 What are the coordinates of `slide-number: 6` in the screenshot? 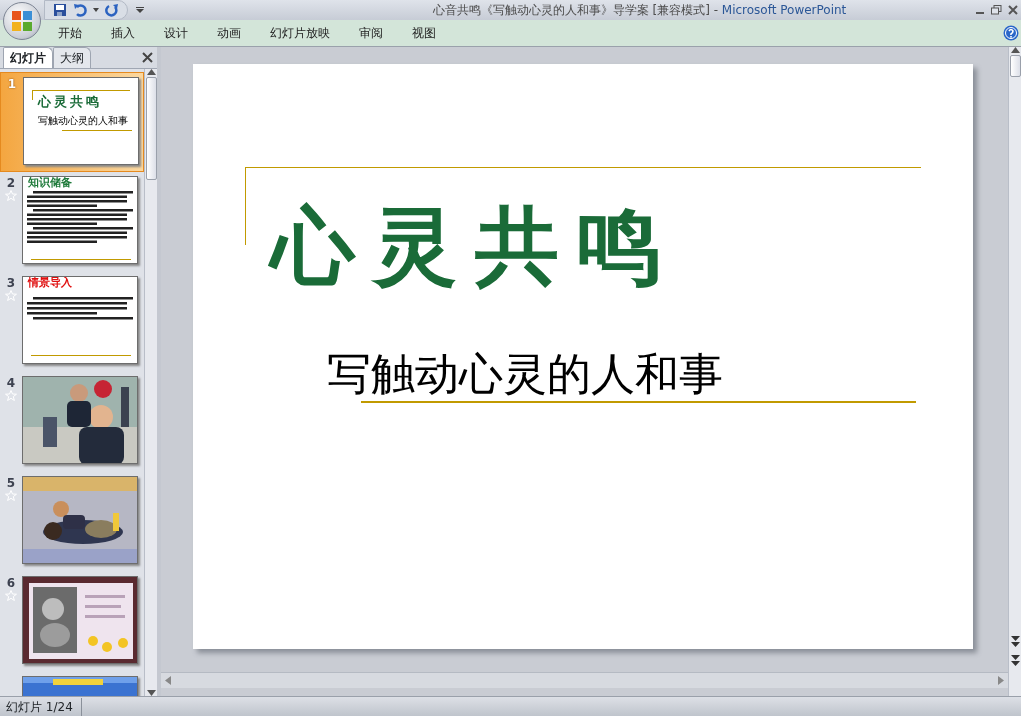 It's located at (11, 583).